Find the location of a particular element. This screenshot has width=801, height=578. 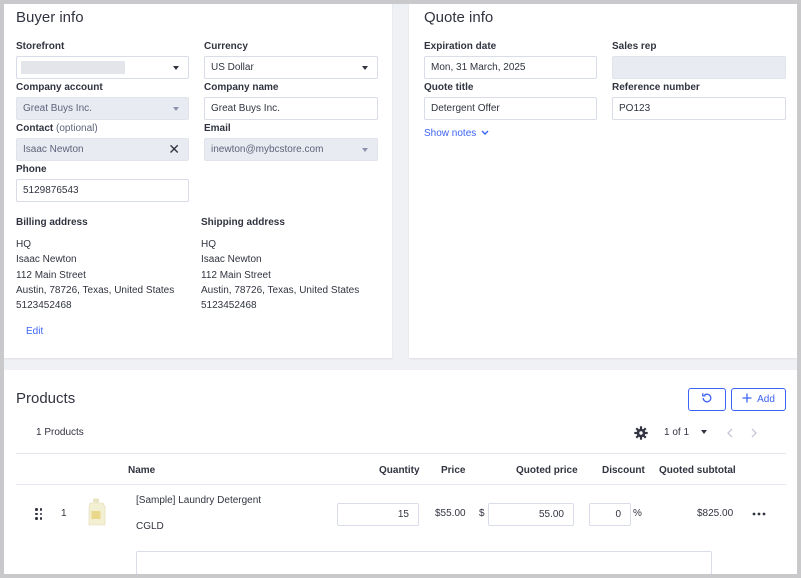

edit-address-link: Edit is located at coordinates (34, 331).